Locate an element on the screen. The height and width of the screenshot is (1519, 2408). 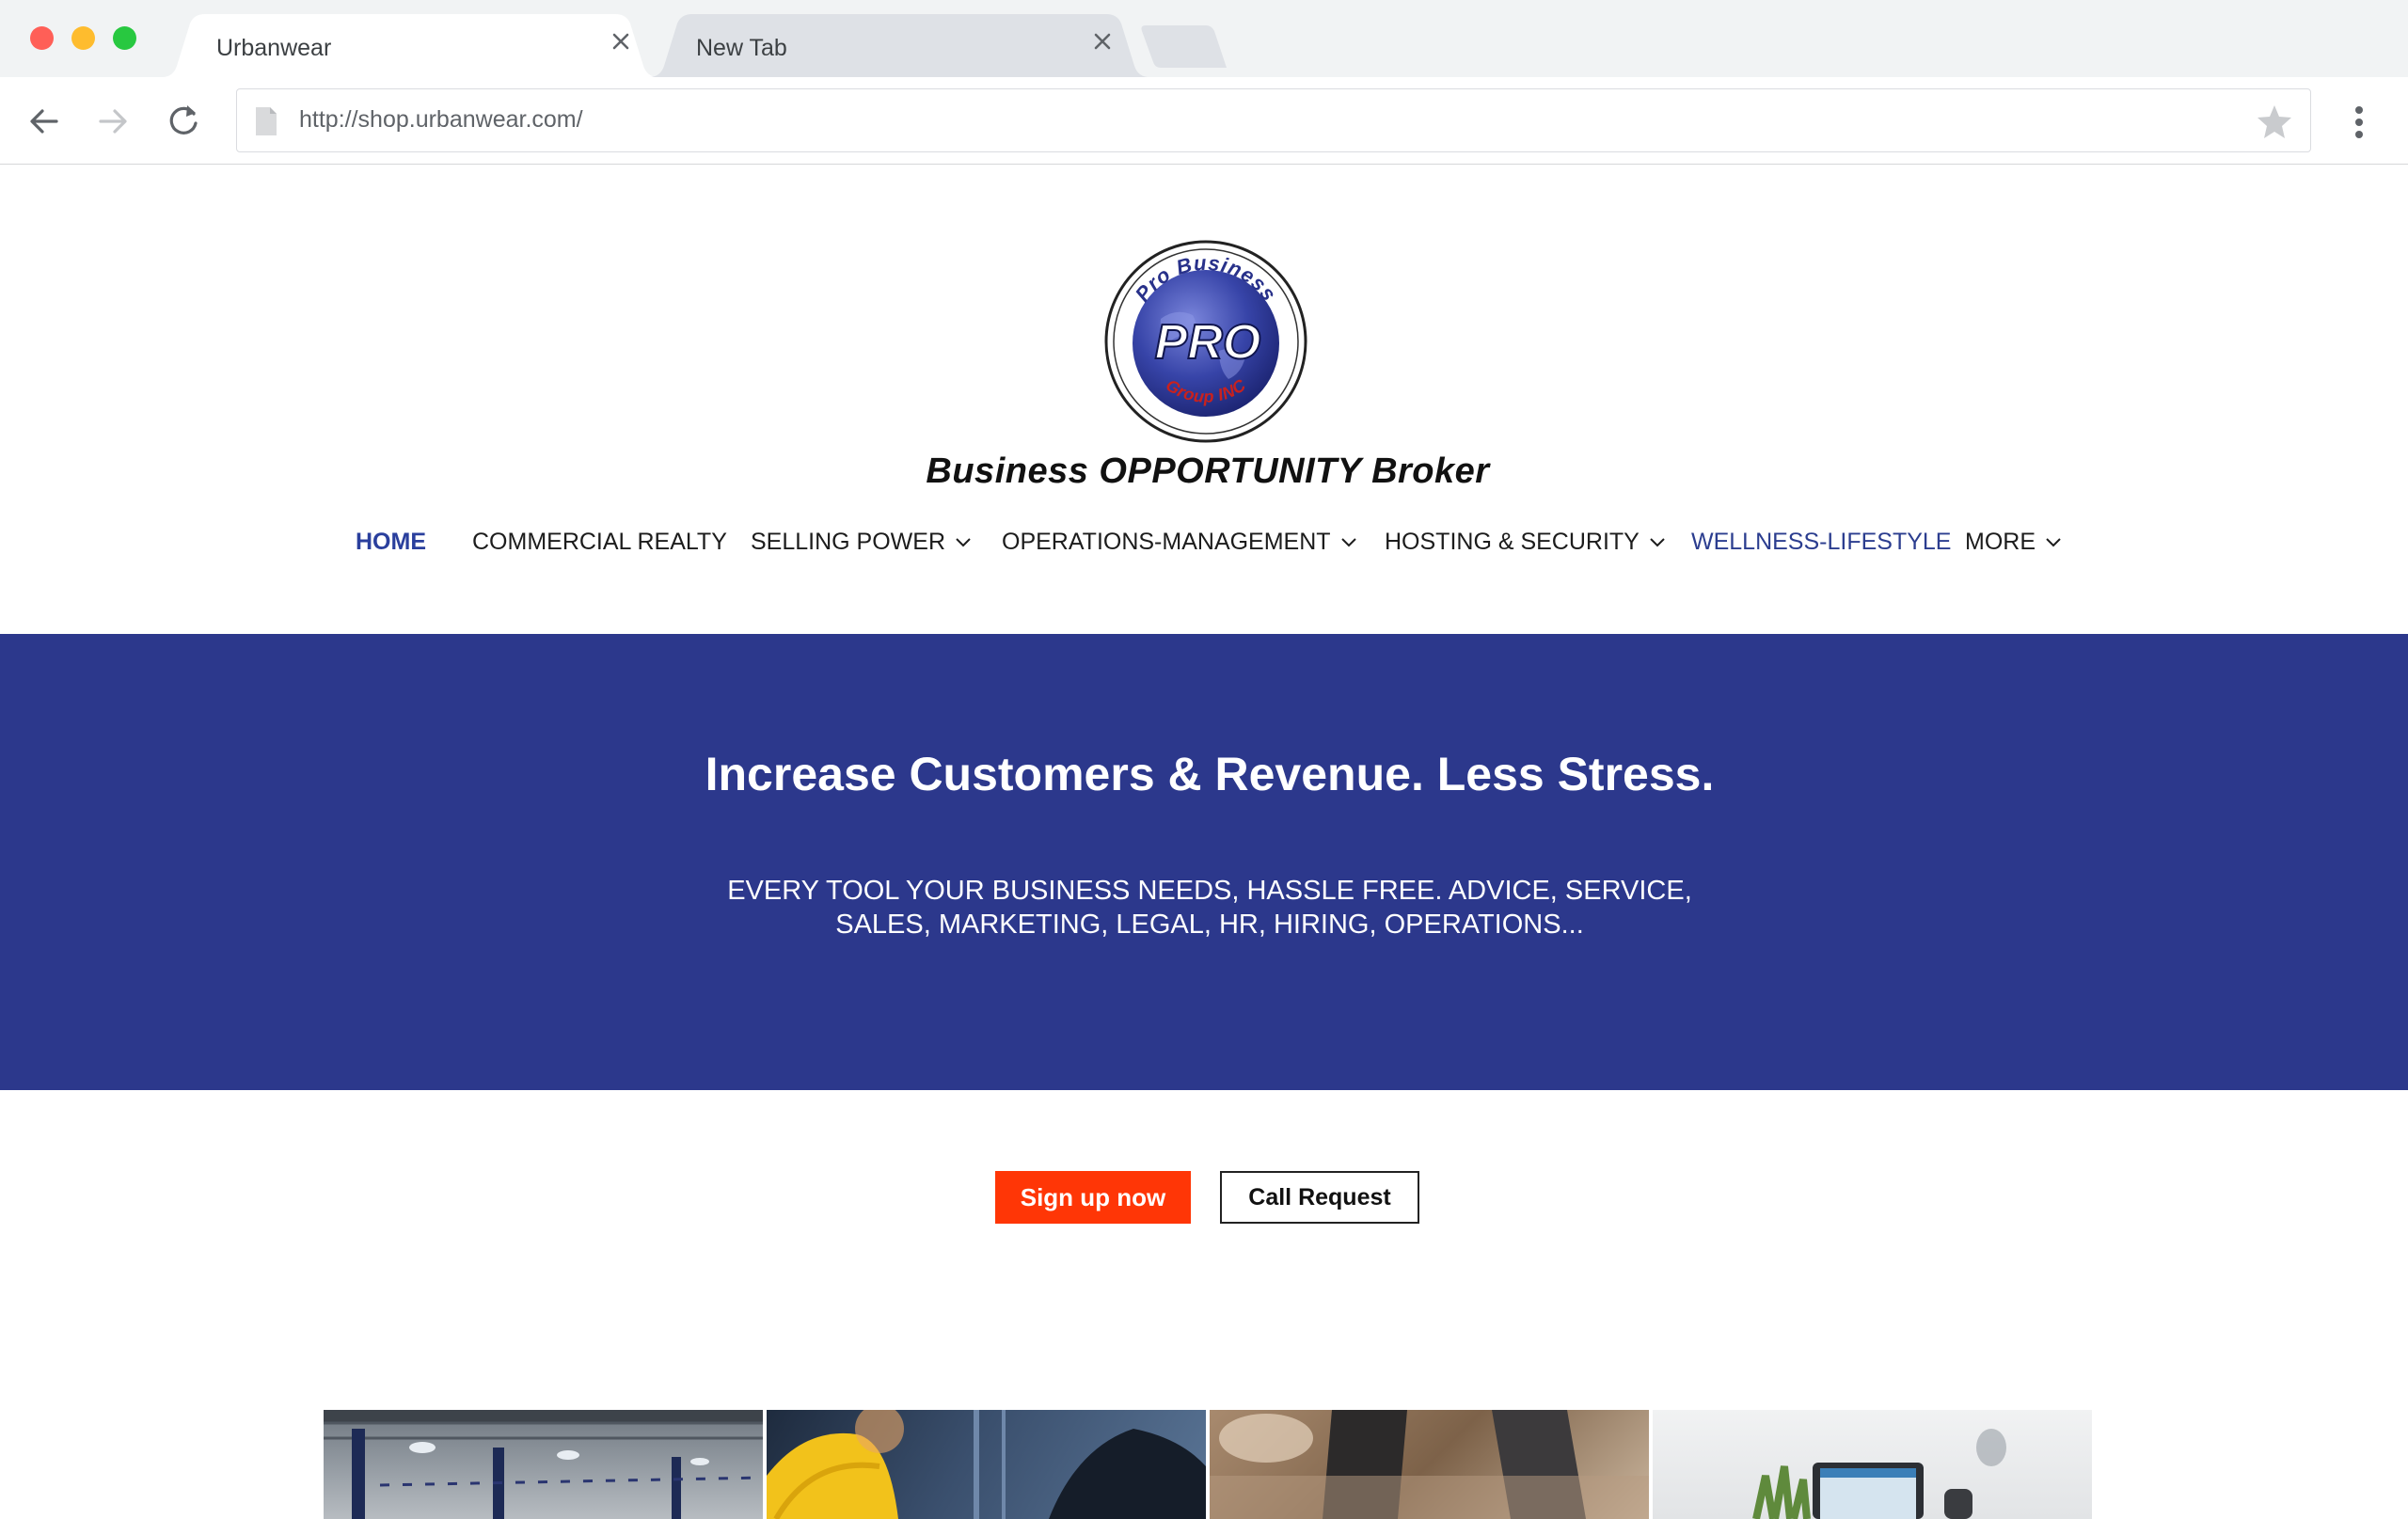
page-icon is located at coordinates (267, 121).